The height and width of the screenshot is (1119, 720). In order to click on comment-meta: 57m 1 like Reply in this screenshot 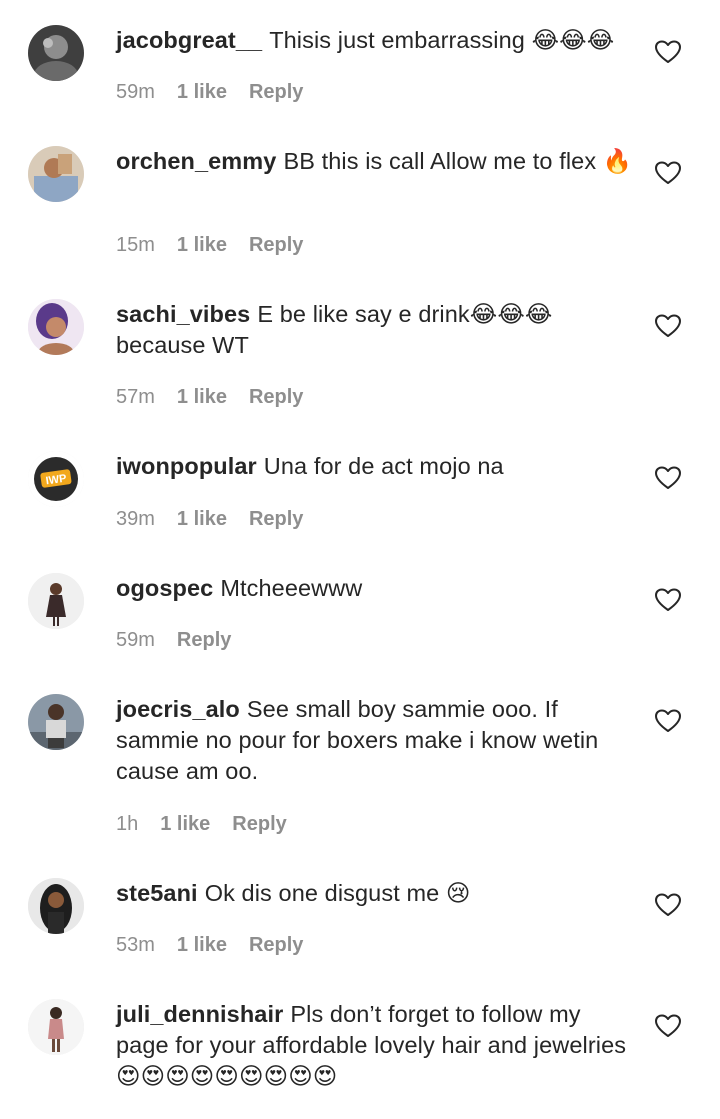, I will do `click(209, 397)`.